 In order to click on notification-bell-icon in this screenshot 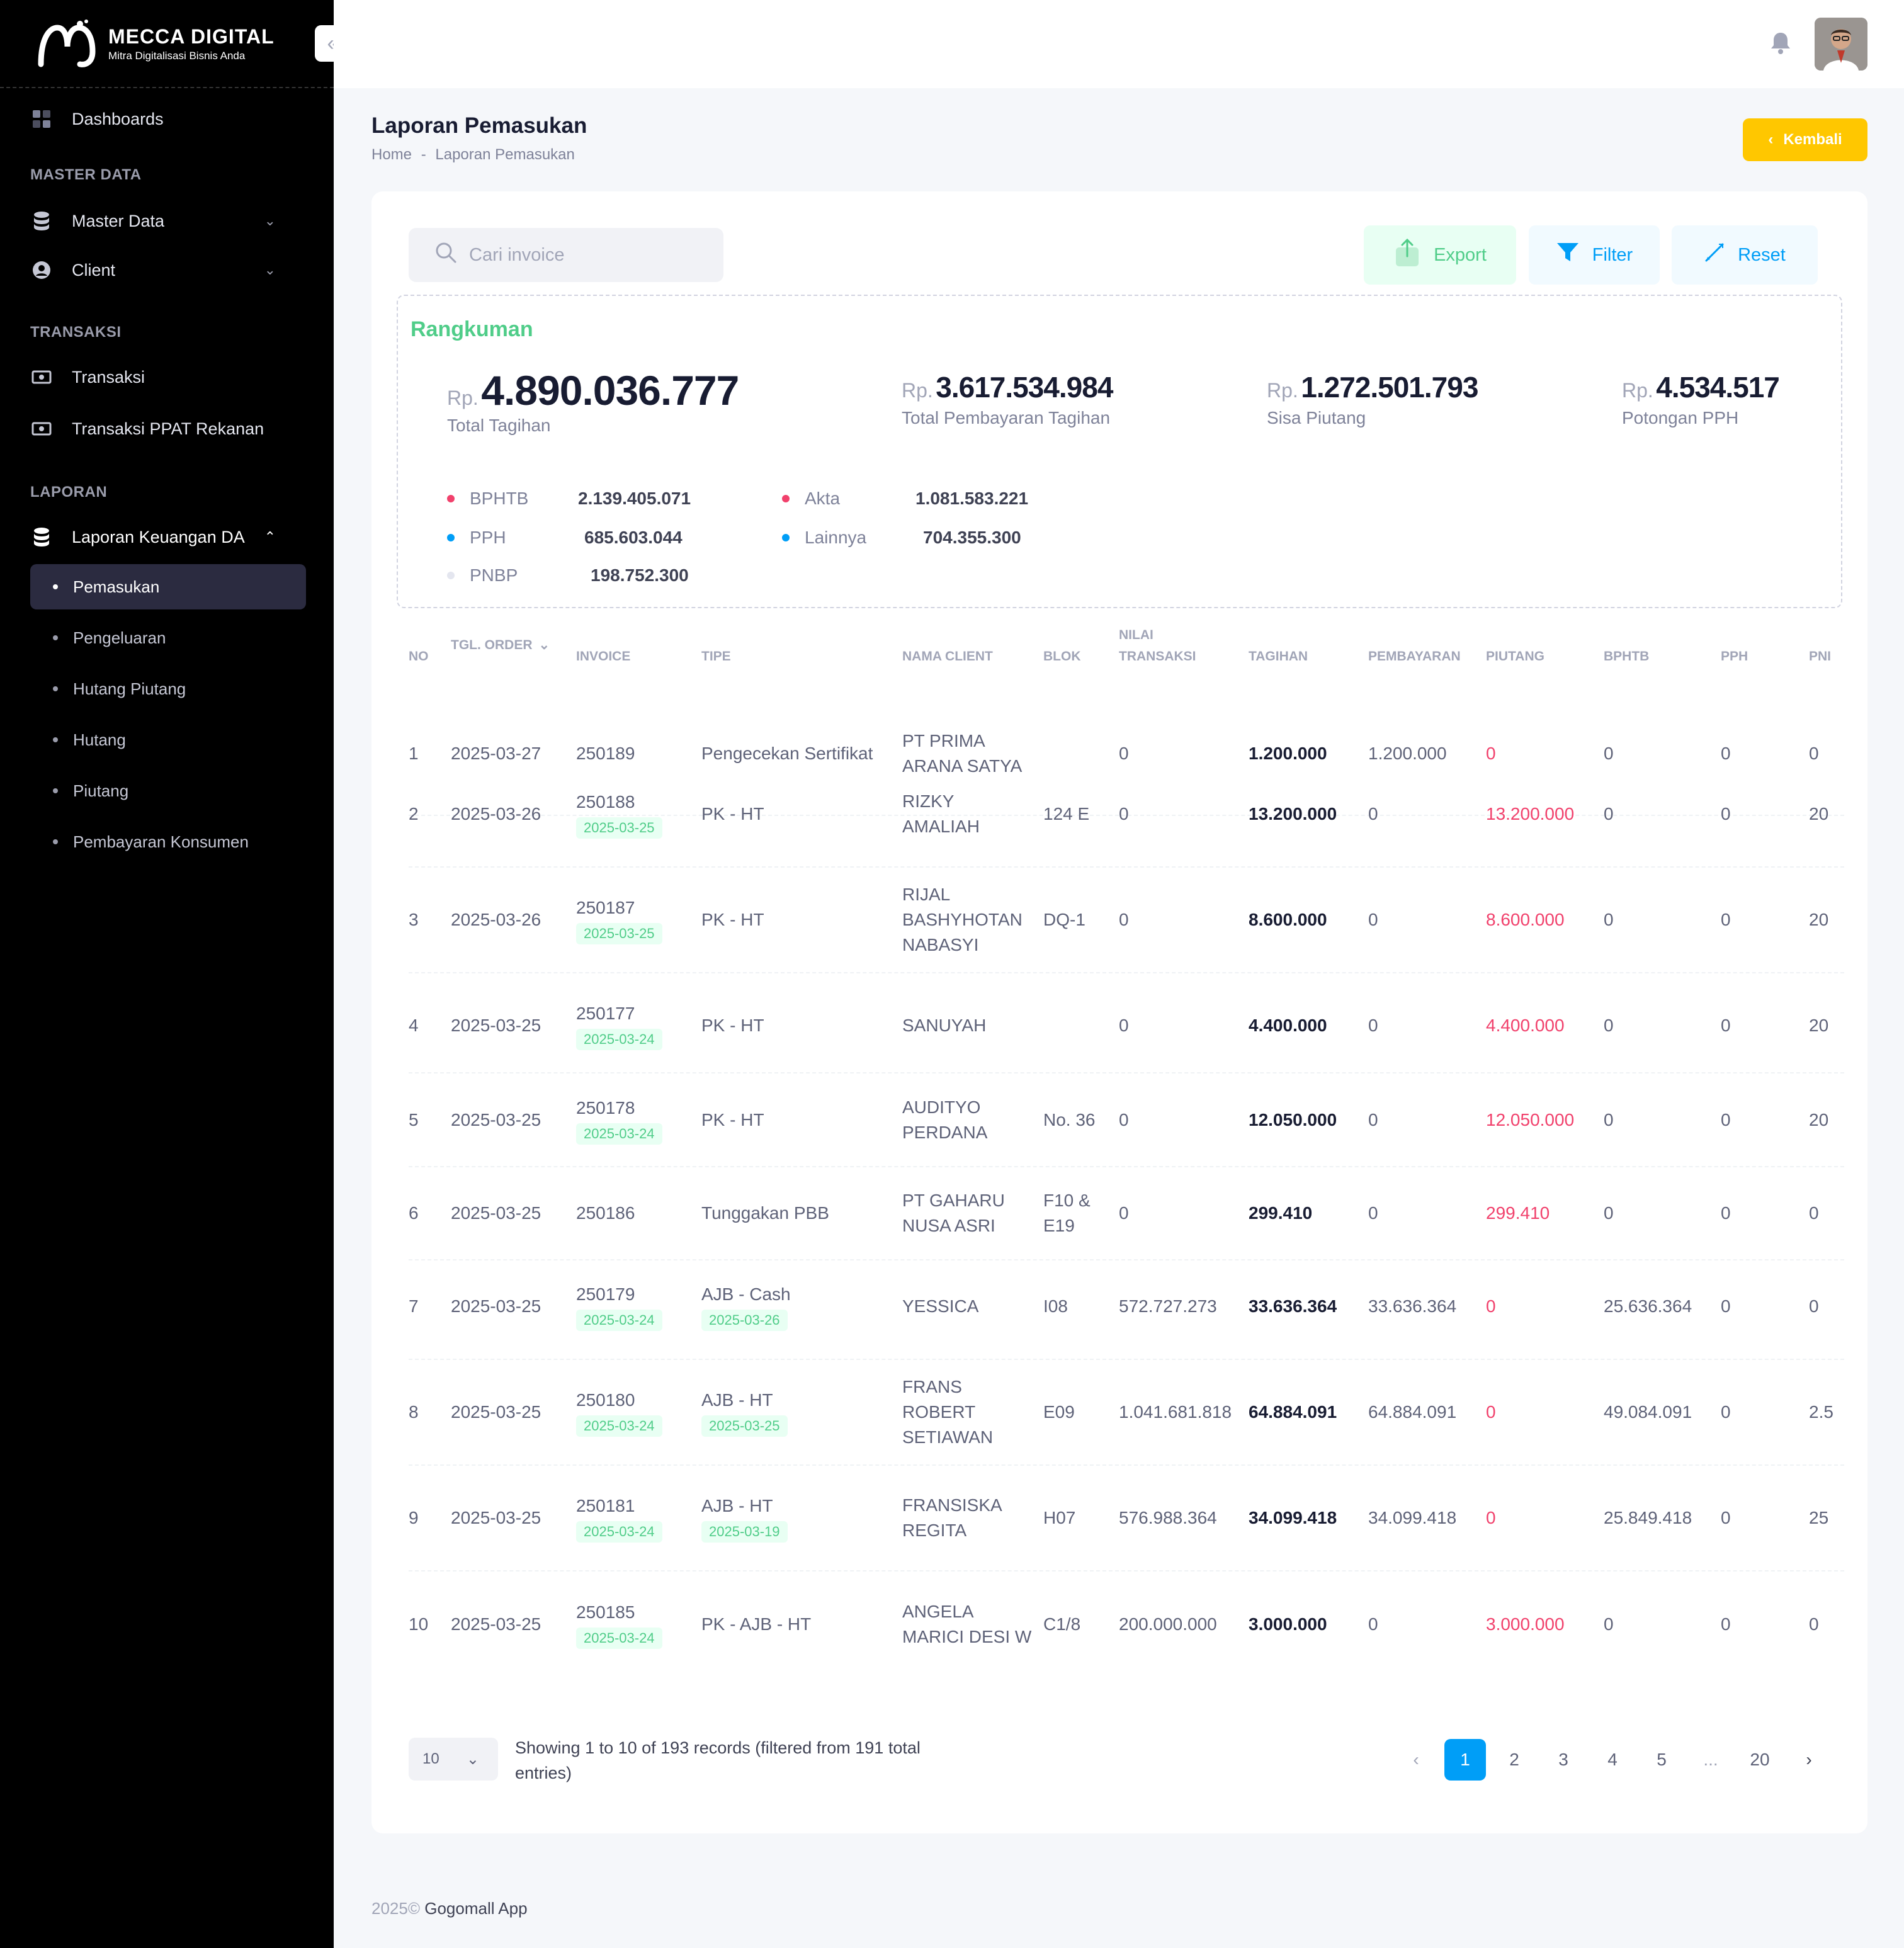, I will do `click(1780, 42)`.